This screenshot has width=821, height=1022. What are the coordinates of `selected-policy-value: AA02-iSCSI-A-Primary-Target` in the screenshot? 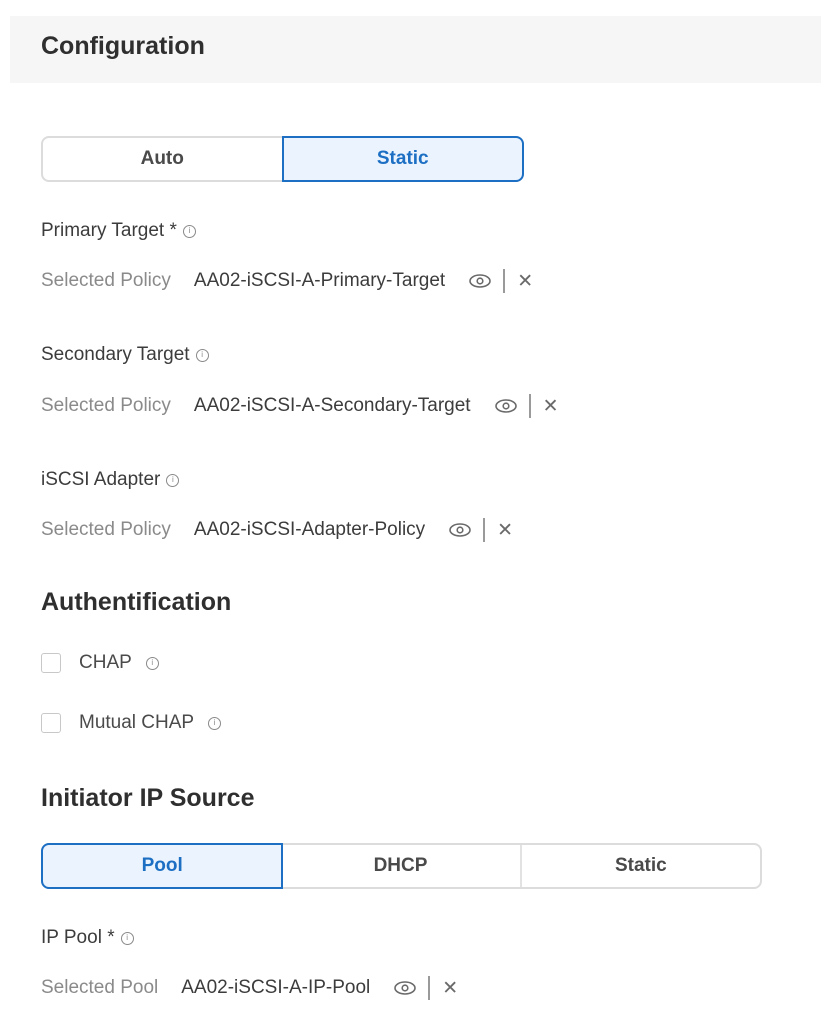 It's located at (319, 280).